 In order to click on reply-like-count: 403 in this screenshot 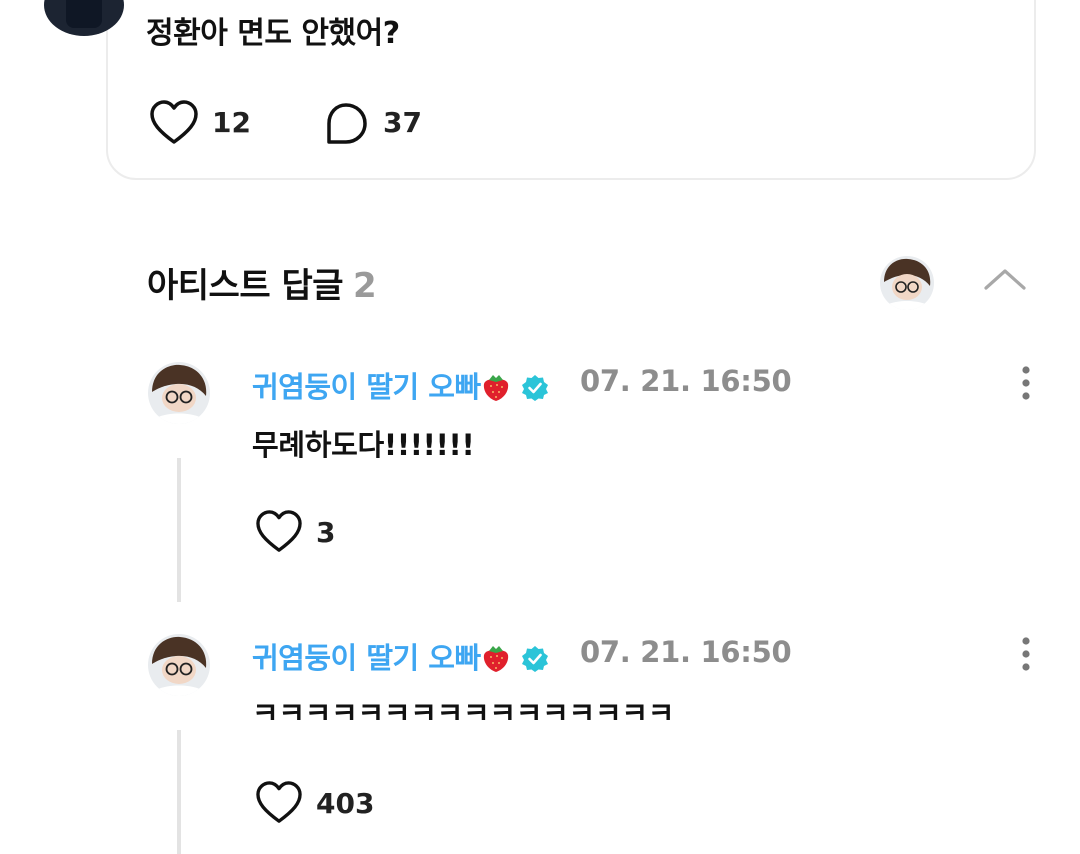, I will do `click(345, 803)`.